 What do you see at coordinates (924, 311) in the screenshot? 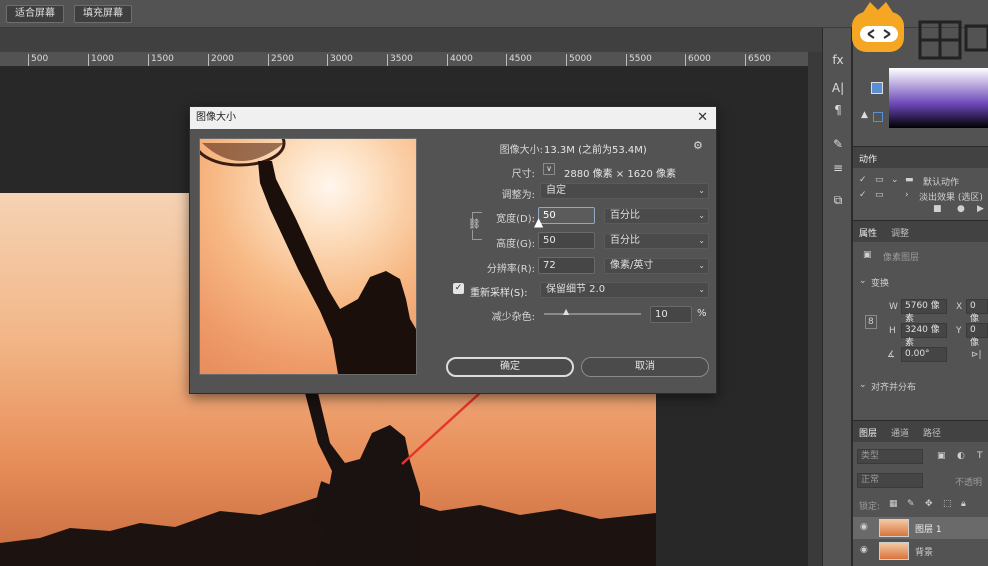
I see `width-field: 5760 像素` at bounding box center [924, 311].